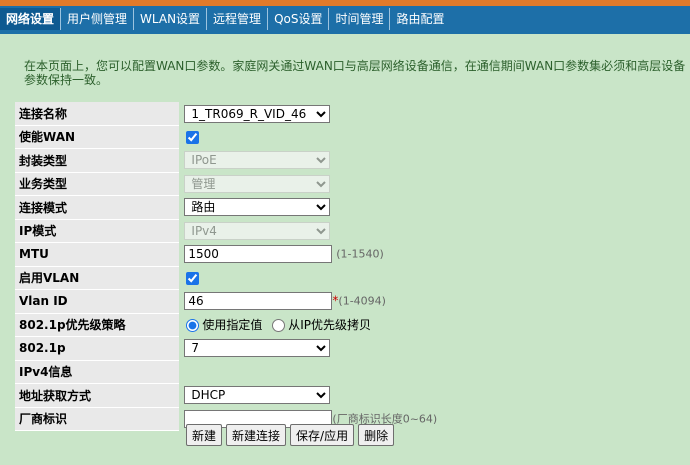 The height and width of the screenshot is (465, 690). I want to click on top-nav-bar: 网络设置 用户侧管理 WLAN设置 远程管理 QoS设置 时间管理 路由配置, so click(345, 17).